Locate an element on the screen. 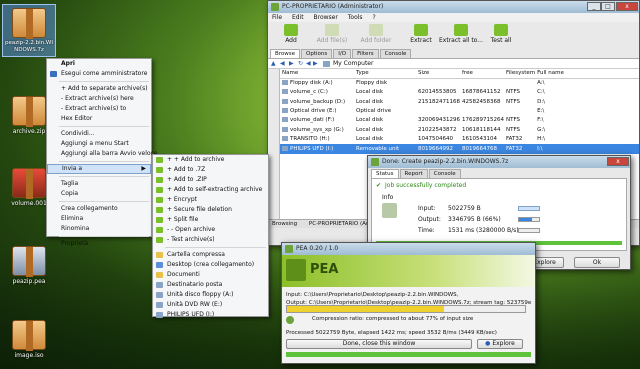 Image resolution: width=640 pixels, height=369 pixels. drive-name-cell: TRANSITO (H:) is located at coordinates (317, 139).